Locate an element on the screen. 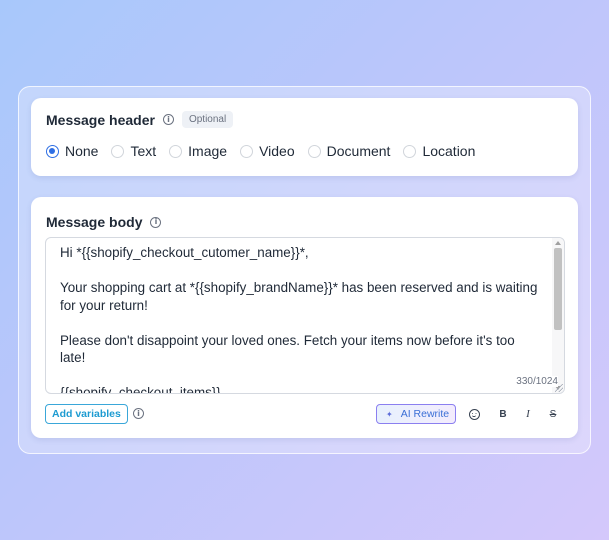  message-header-title: Message header is located at coordinates (100, 119).